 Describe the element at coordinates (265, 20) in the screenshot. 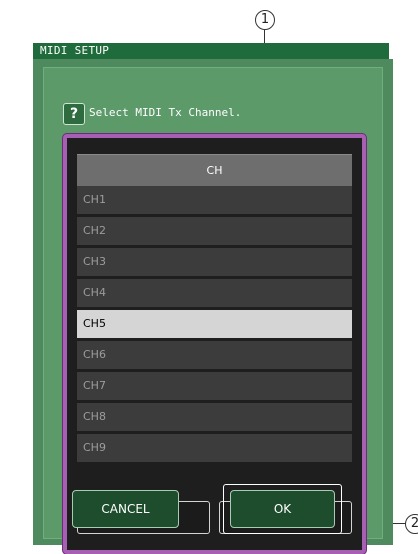

I see `callout-marker-1: 1` at that location.